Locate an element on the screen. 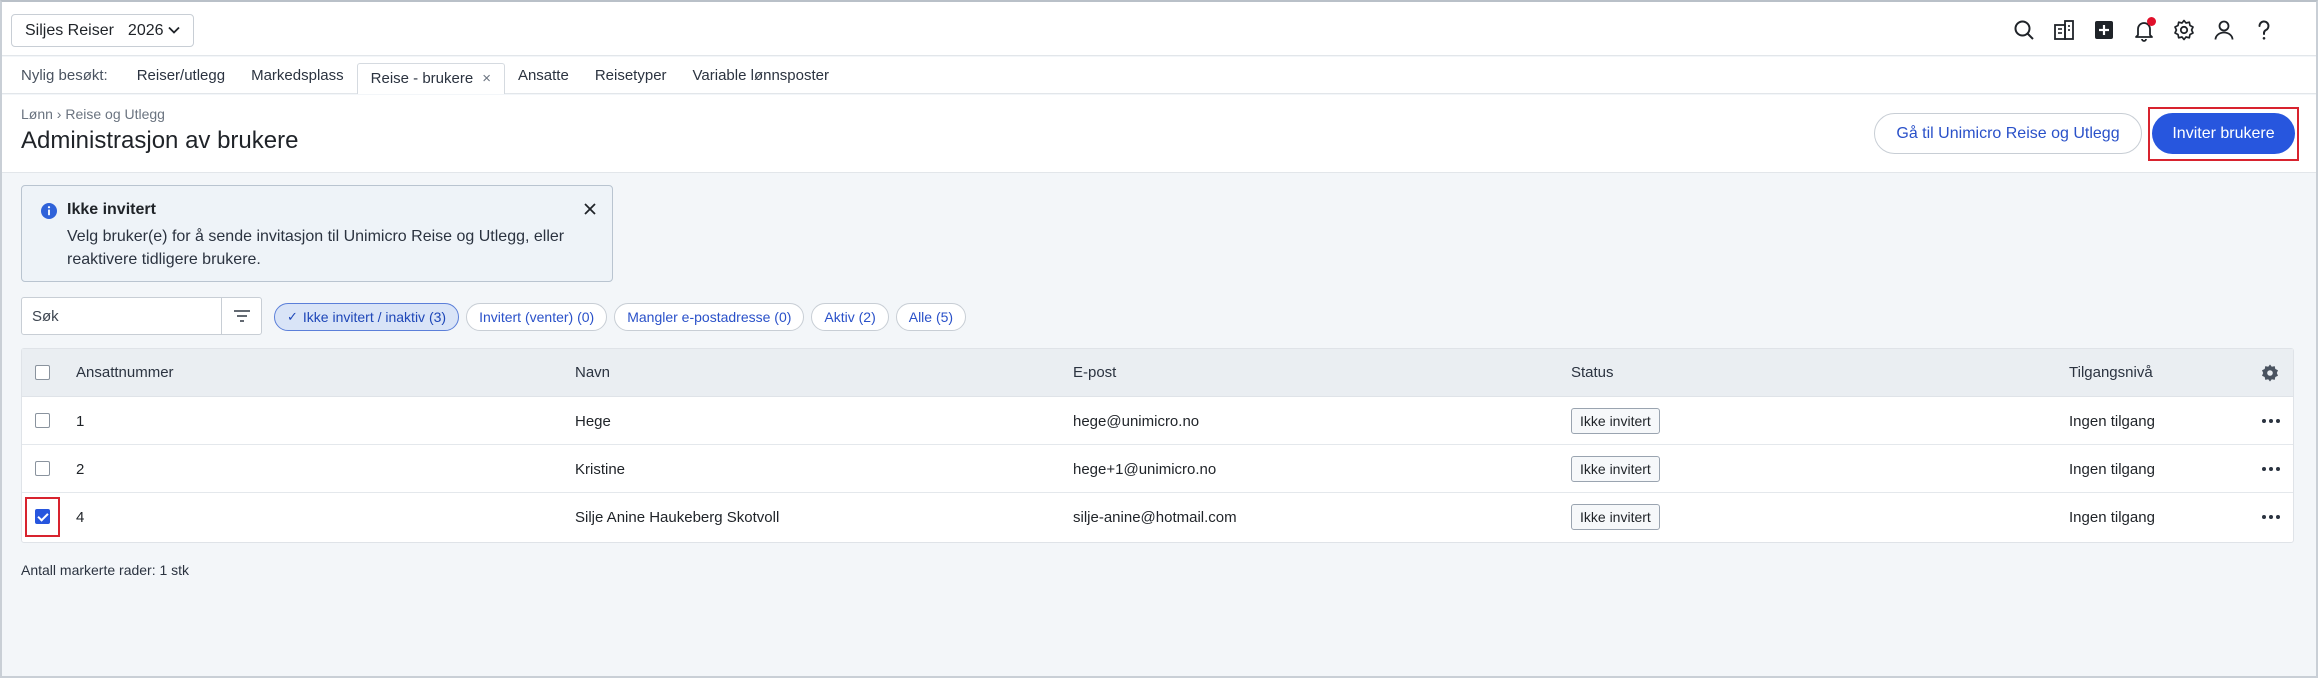 This screenshot has height=678, width=2318. recent-tab-reiser-utlegg: Reiser/utlegg is located at coordinates (181, 75).